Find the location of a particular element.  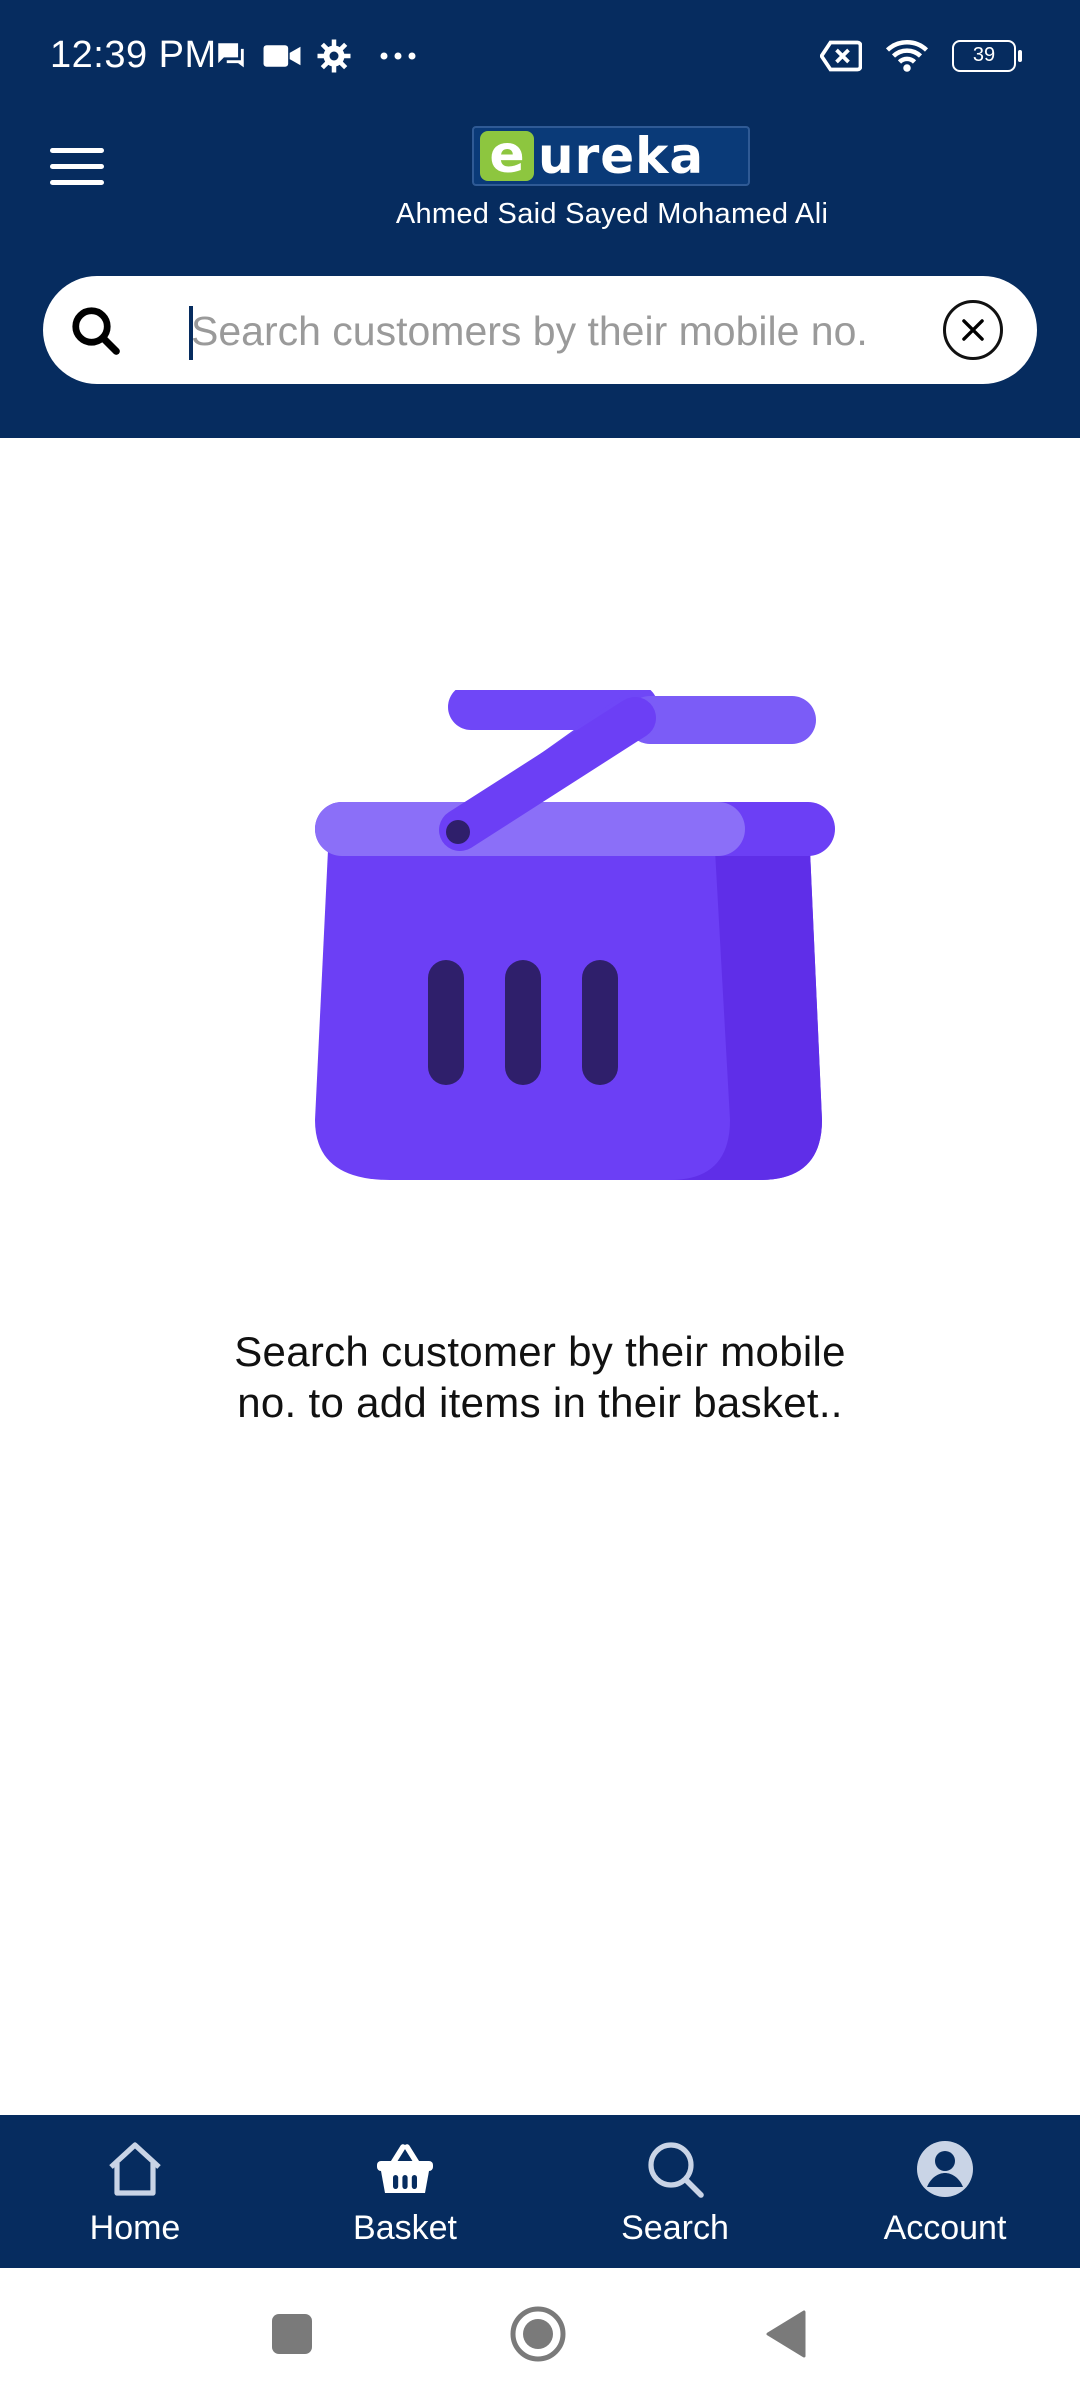

home-icon is located at coordinates (135, 2169).